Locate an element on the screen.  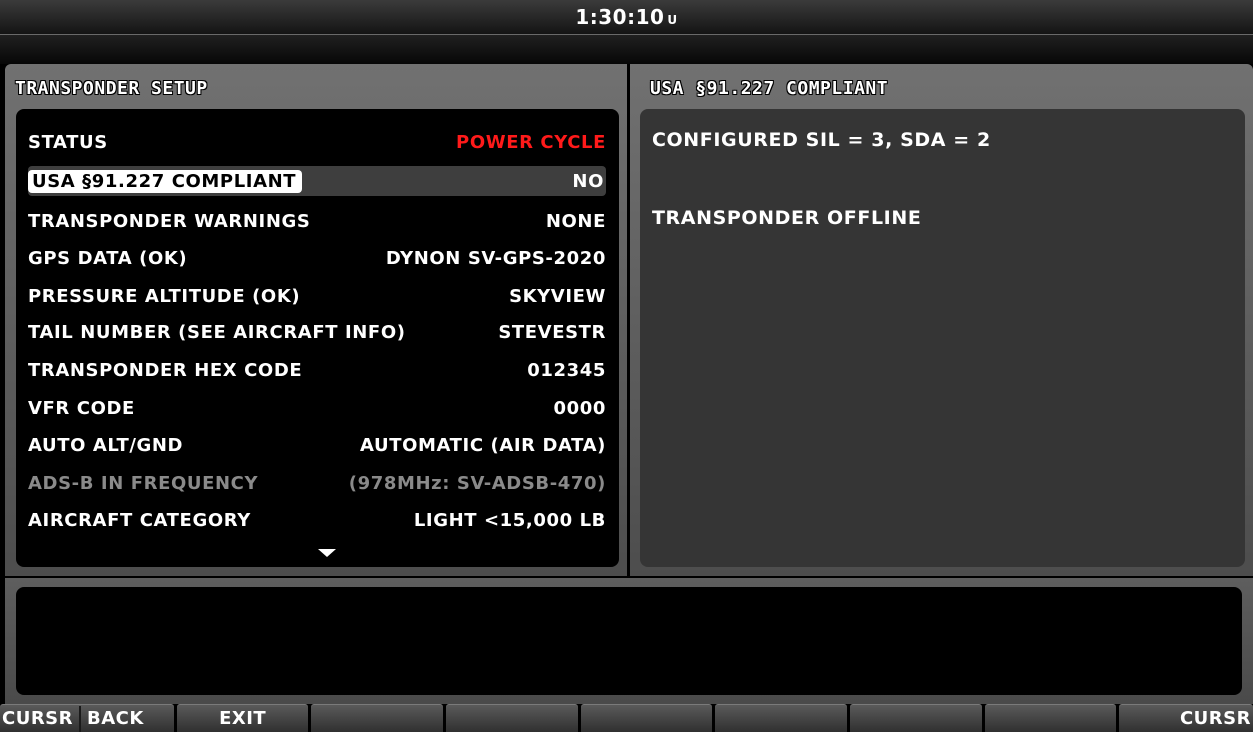
setting-row-aircraft-category: AIRCRAFT CATEGORY LIGHT <15,000 LB is located at coordinates (317, 520).